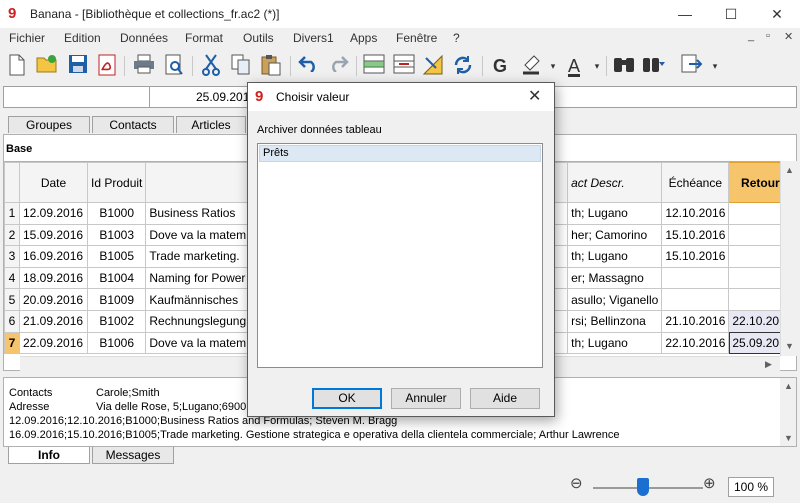  I want to click on find-next-icon, so click(654, 66).